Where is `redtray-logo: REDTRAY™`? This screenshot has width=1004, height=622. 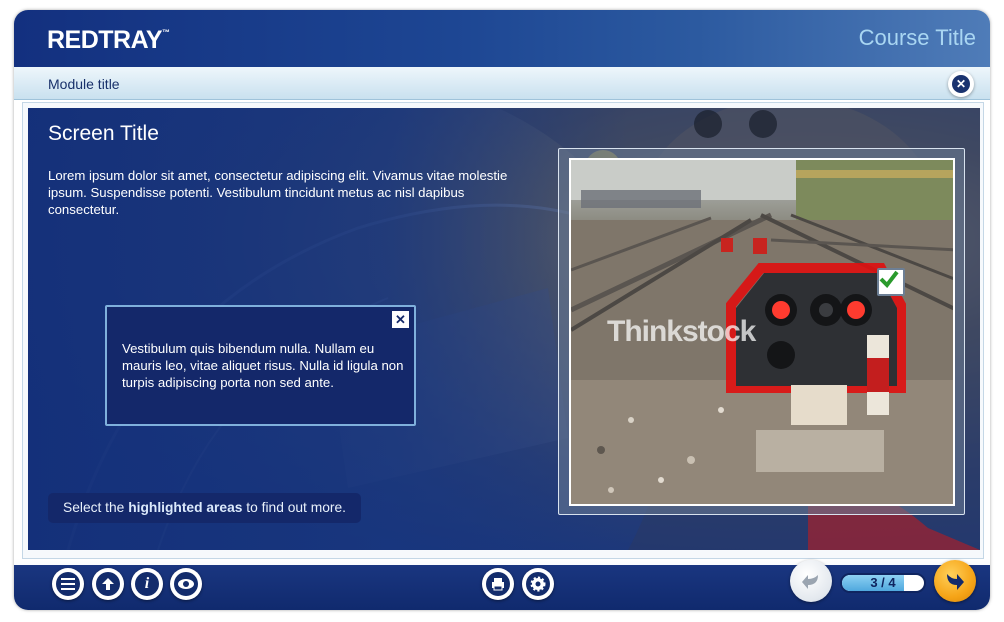
redtray-logo: REDTRAY™ is located at coordinates (108, 40).